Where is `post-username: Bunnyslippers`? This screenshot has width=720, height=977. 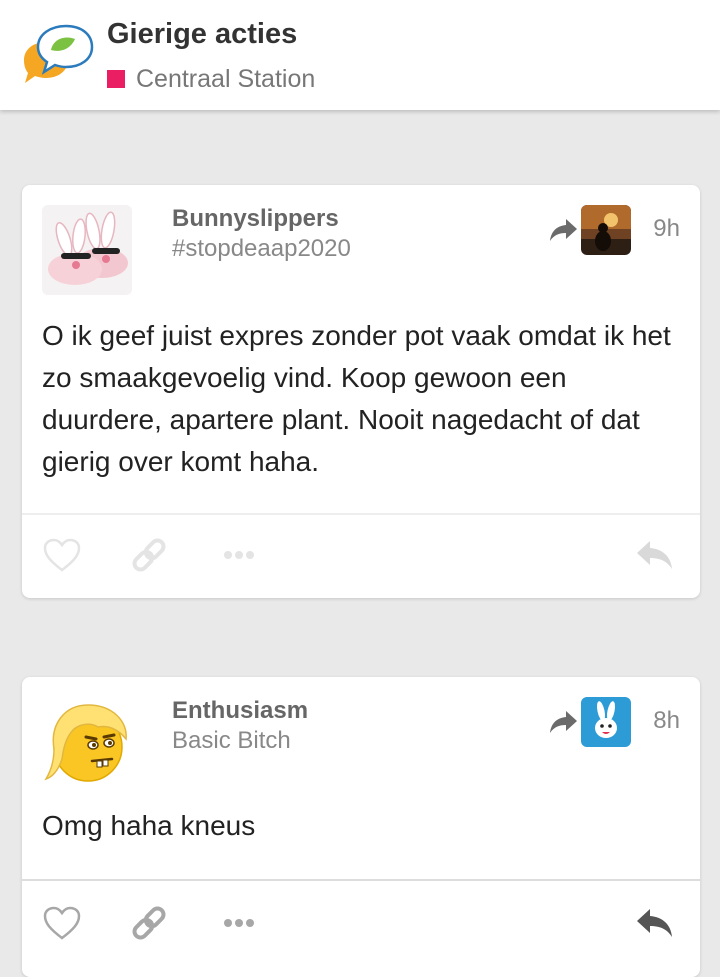 post-username: Bunnyslippers is located at coordinates (255, 219).